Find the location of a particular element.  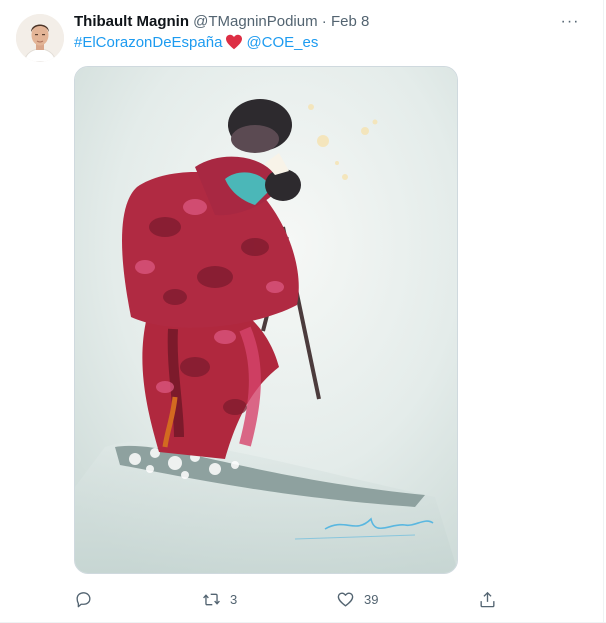

heart-emoji-icon is located at coordinates (234, 45).